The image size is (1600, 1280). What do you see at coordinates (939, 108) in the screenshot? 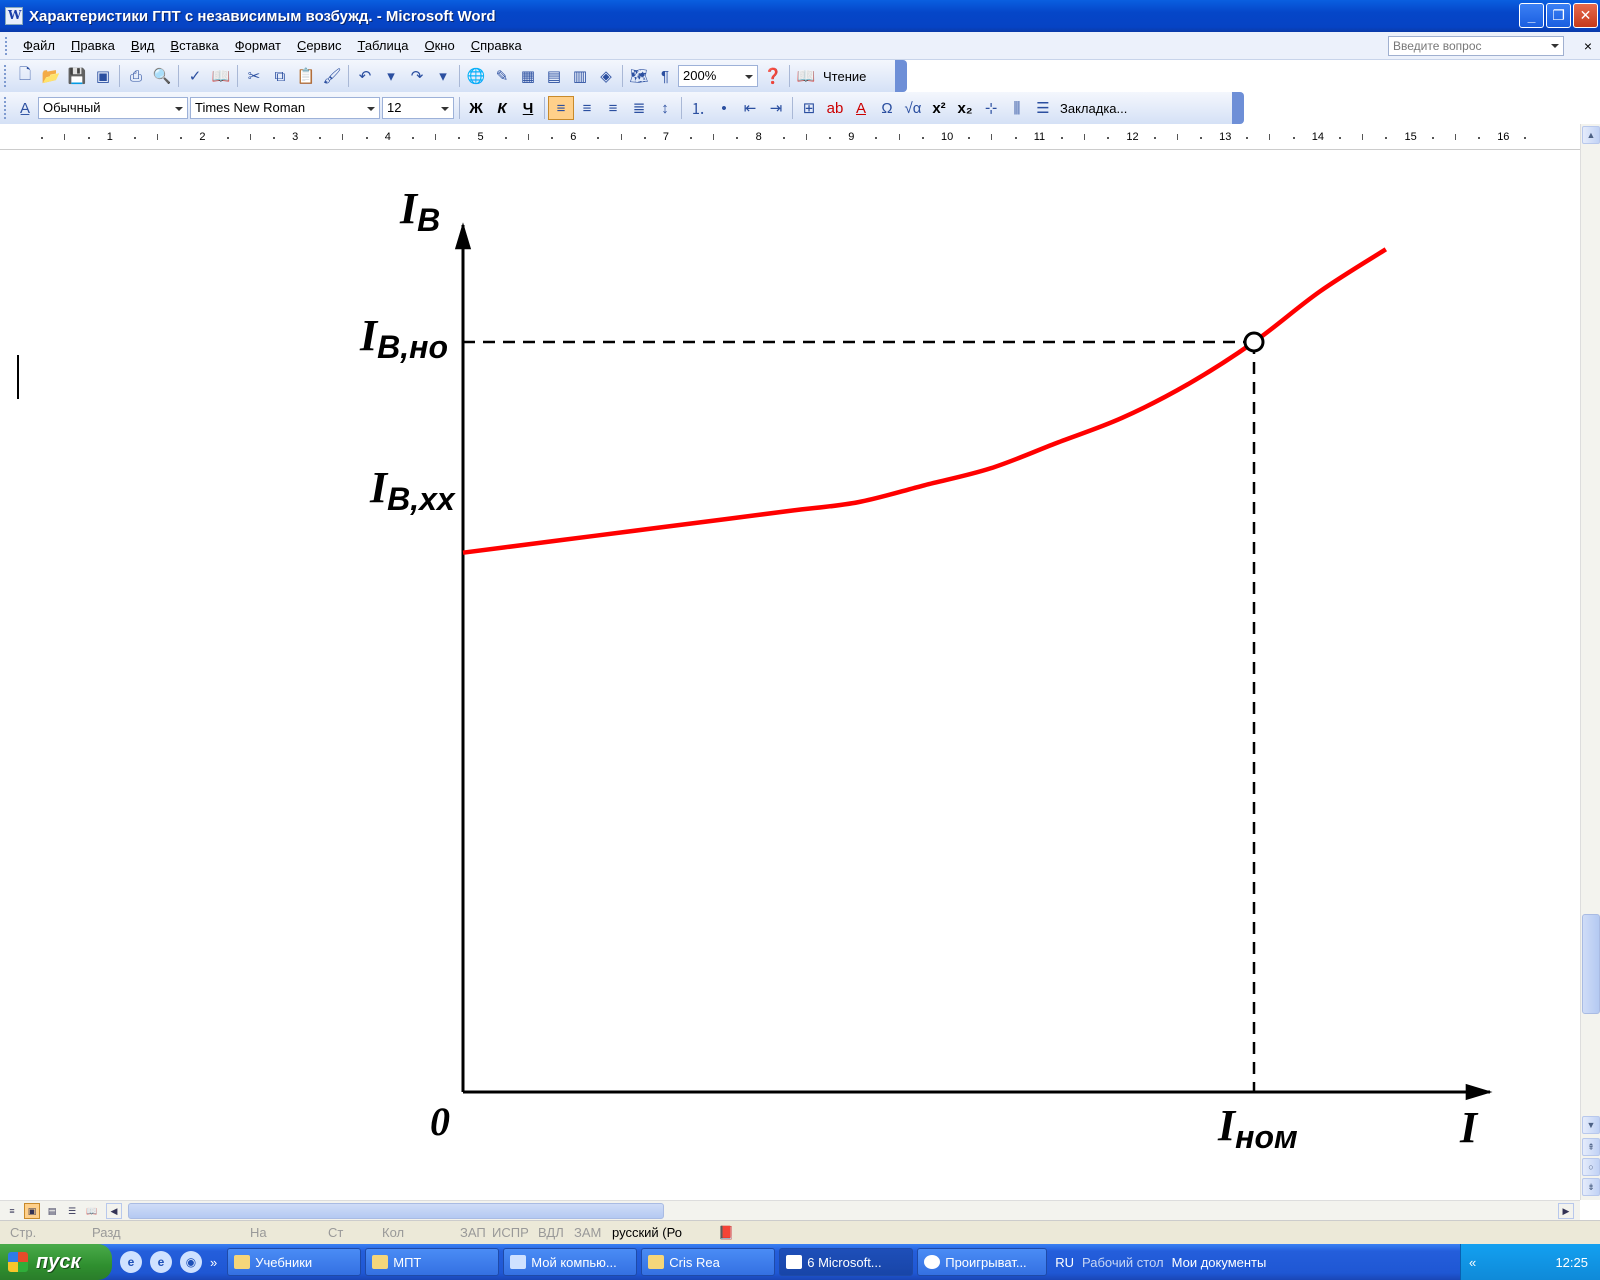
I see `superscript-icon: x²` at bounding box center [939, 108].